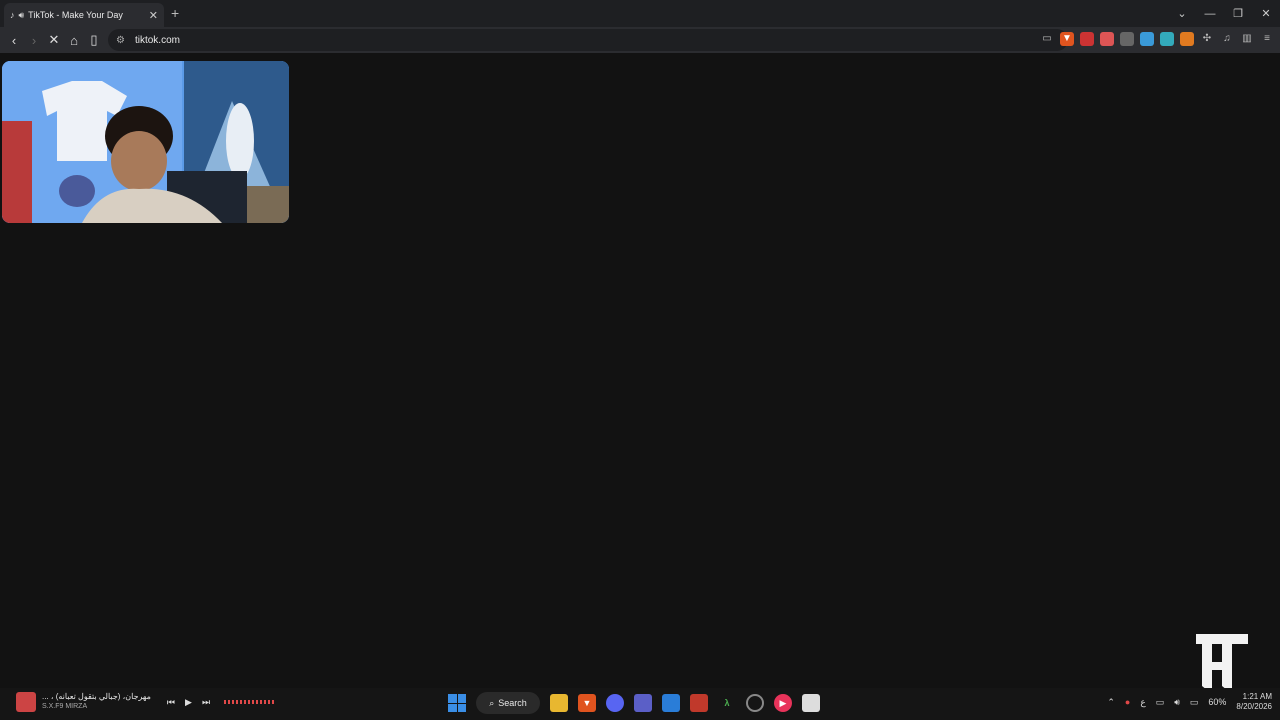  I want to click on album-art, so click(26, 702).